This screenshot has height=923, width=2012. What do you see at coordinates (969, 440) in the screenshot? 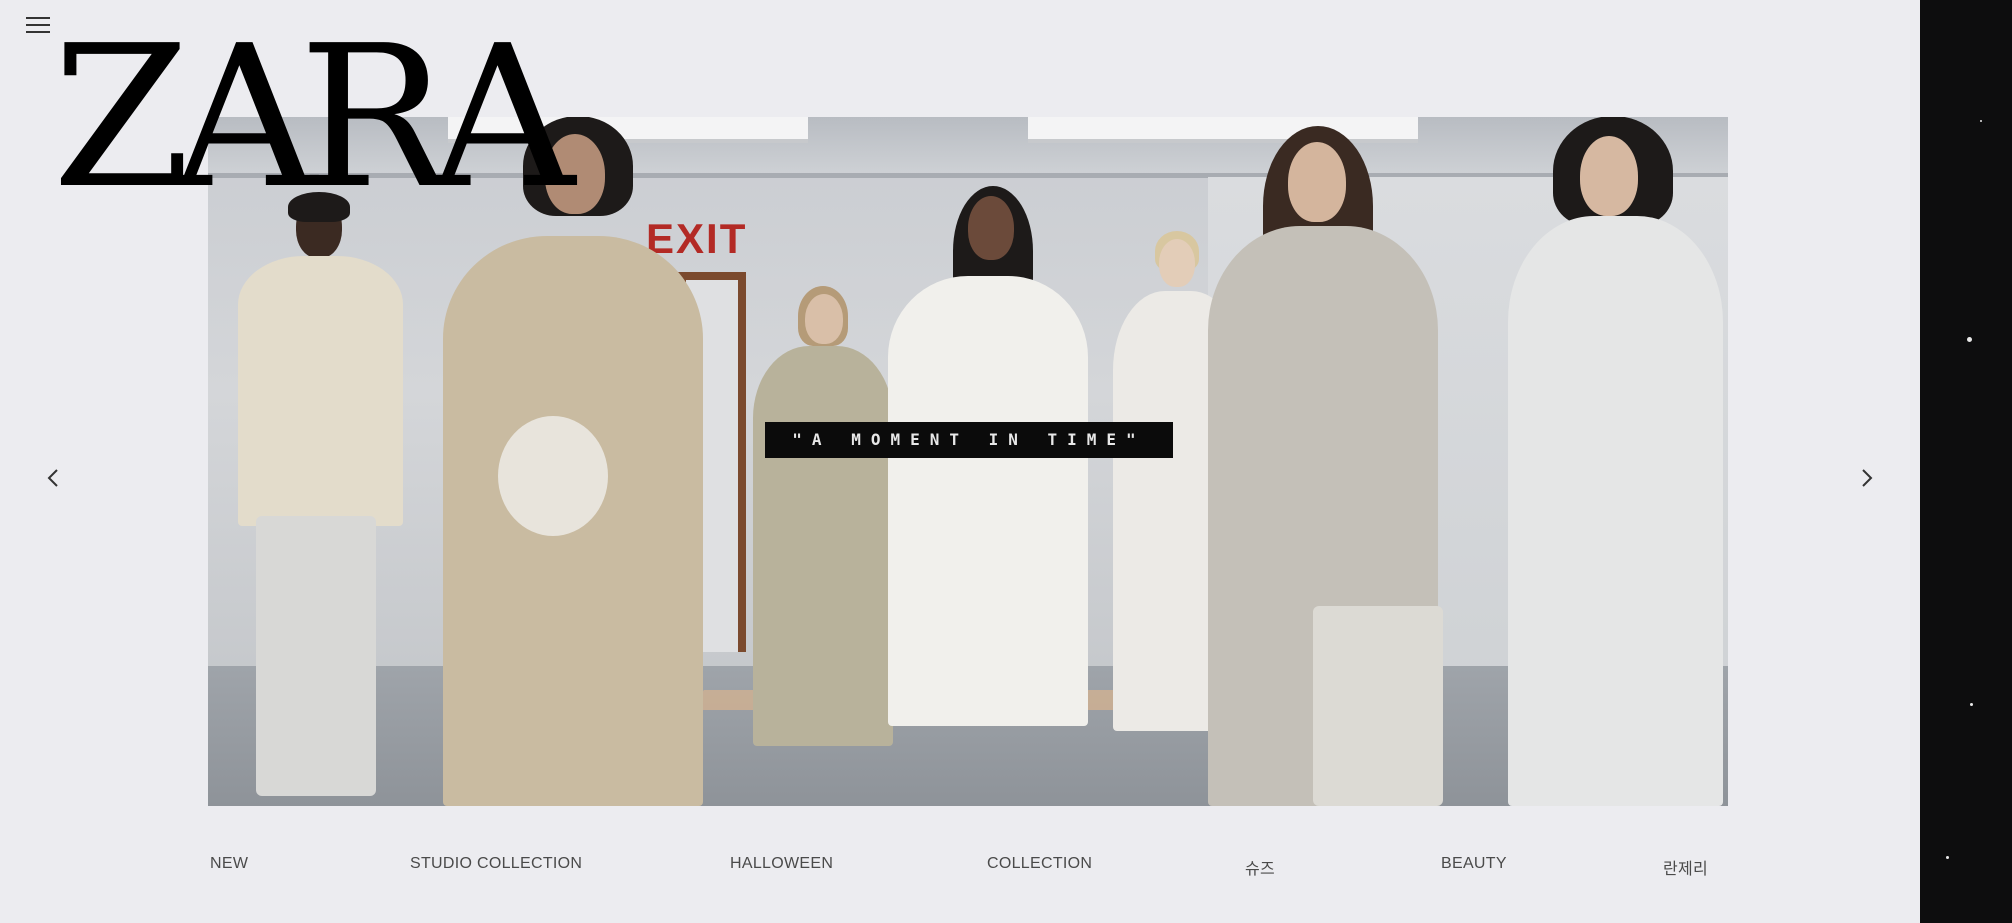
I see `hero-caption: "A MOMENT IN TIME"` at bounding box center [969, 440].